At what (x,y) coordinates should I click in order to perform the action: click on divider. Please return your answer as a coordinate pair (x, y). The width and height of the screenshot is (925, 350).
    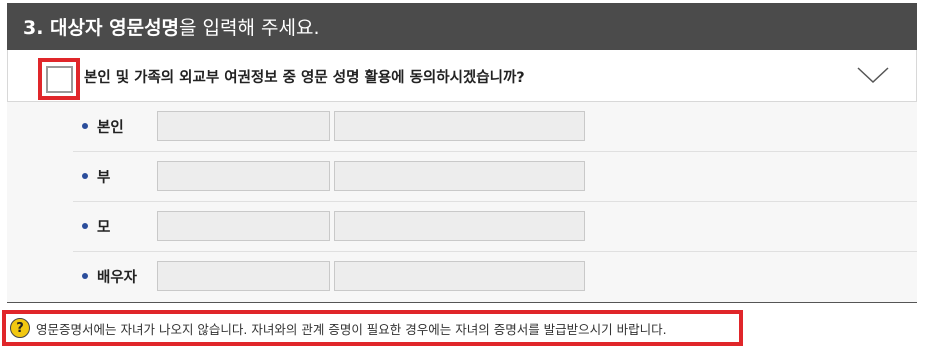
    Looking at the image, I should click on (462, 302).